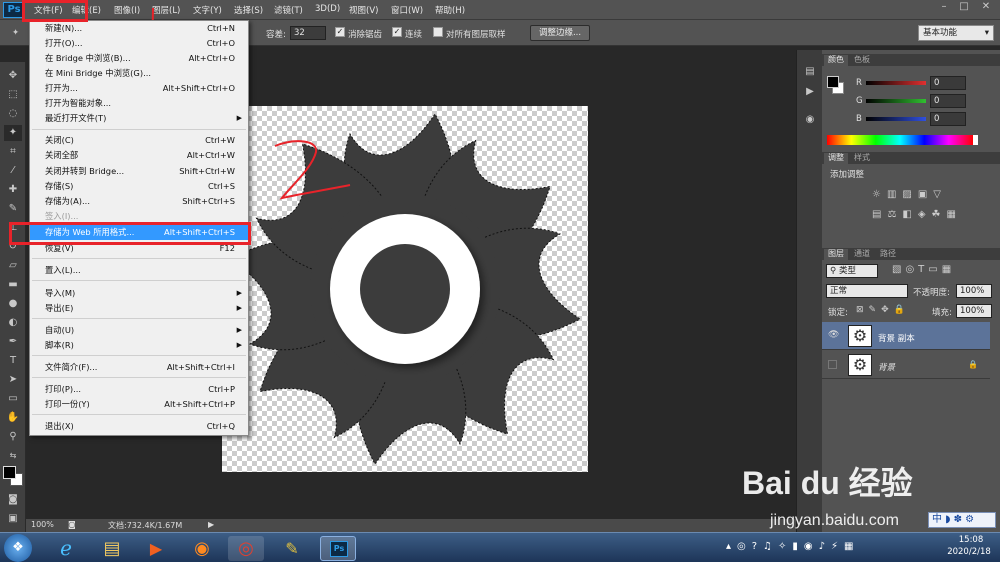 Image resolution: width=1000 pixels, height=562 pixels. I want to click on layer-row: 👁 ⚙ 背景 副本, so click(906, 336).